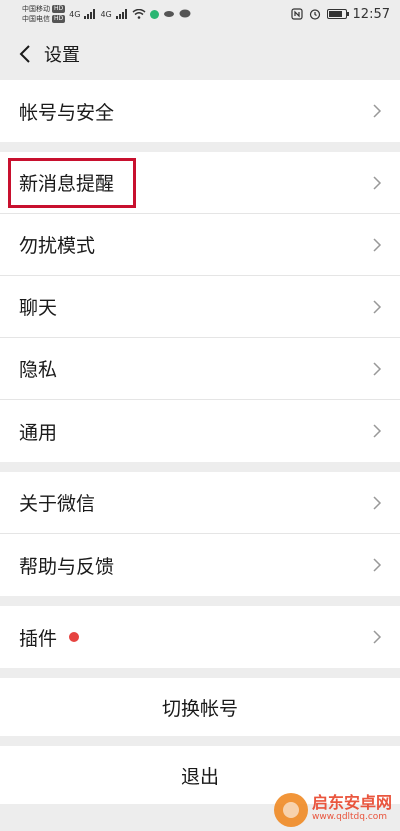  Describe the element at coordinates (62, 55) in the screenshot. I see `page-title: 设置` at that location.